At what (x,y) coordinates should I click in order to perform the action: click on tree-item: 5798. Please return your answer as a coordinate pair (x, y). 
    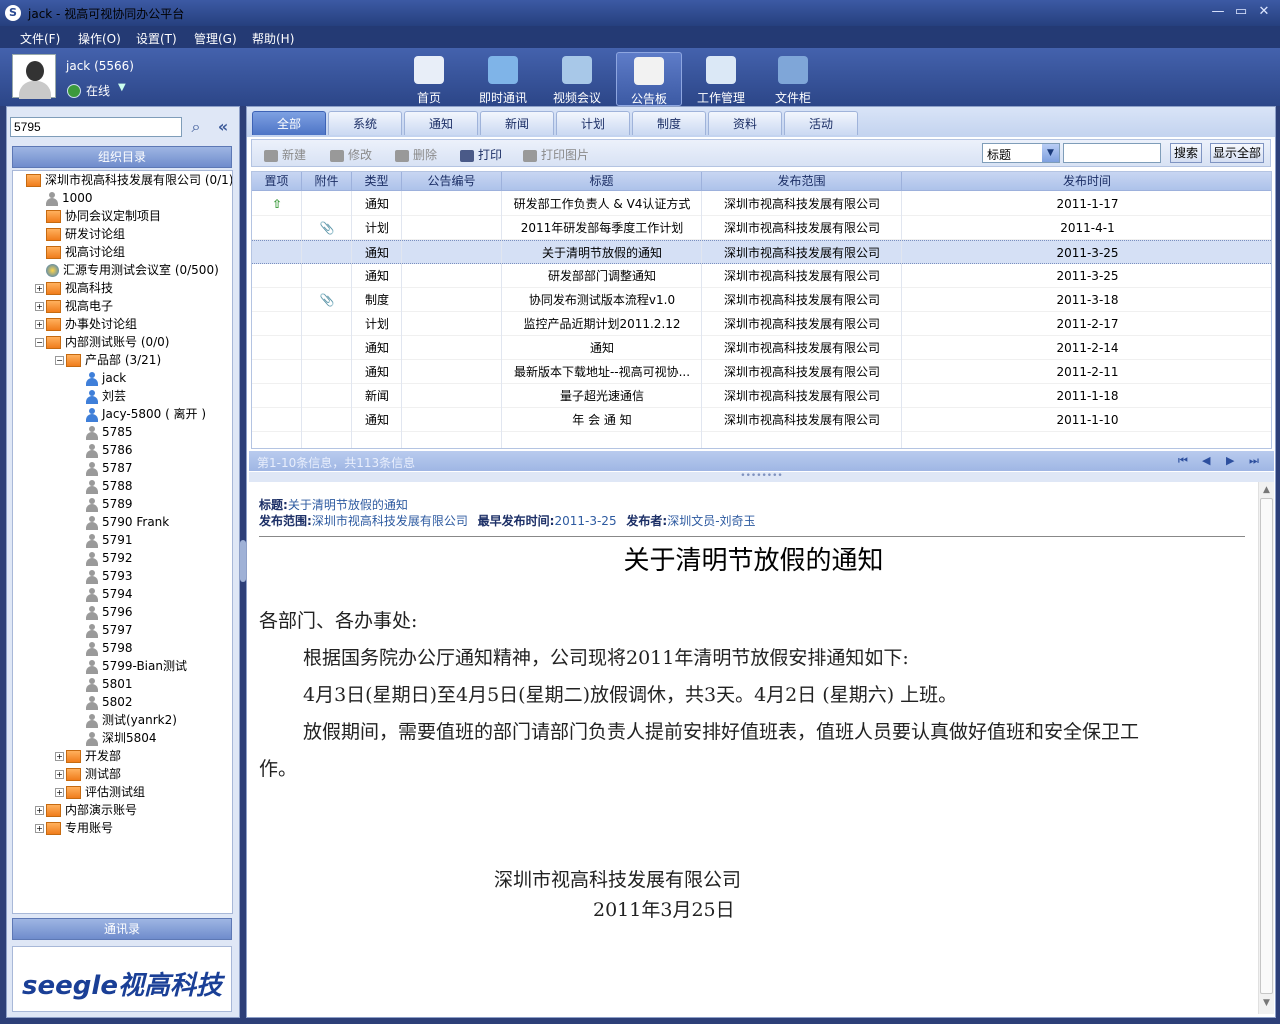
    Looking at the image, I should click on (104, 648).